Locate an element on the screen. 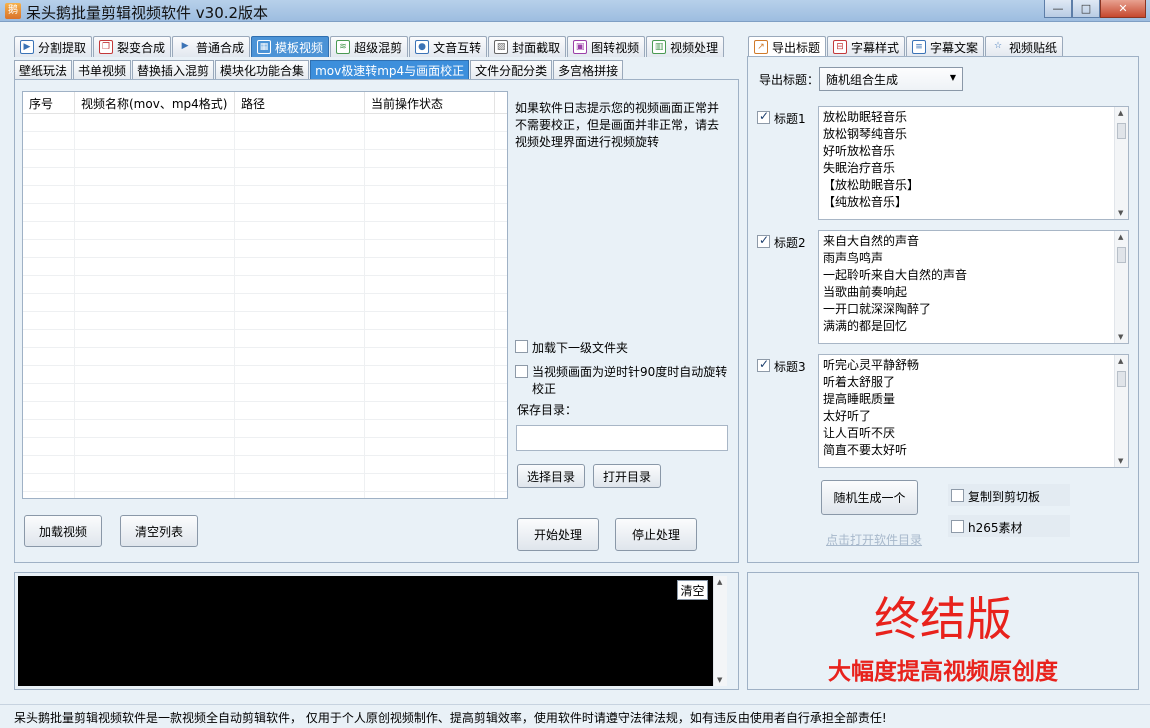 This screenshot has height=728, width=1150. minimize-button: — is located at coordinates (1058, 9).